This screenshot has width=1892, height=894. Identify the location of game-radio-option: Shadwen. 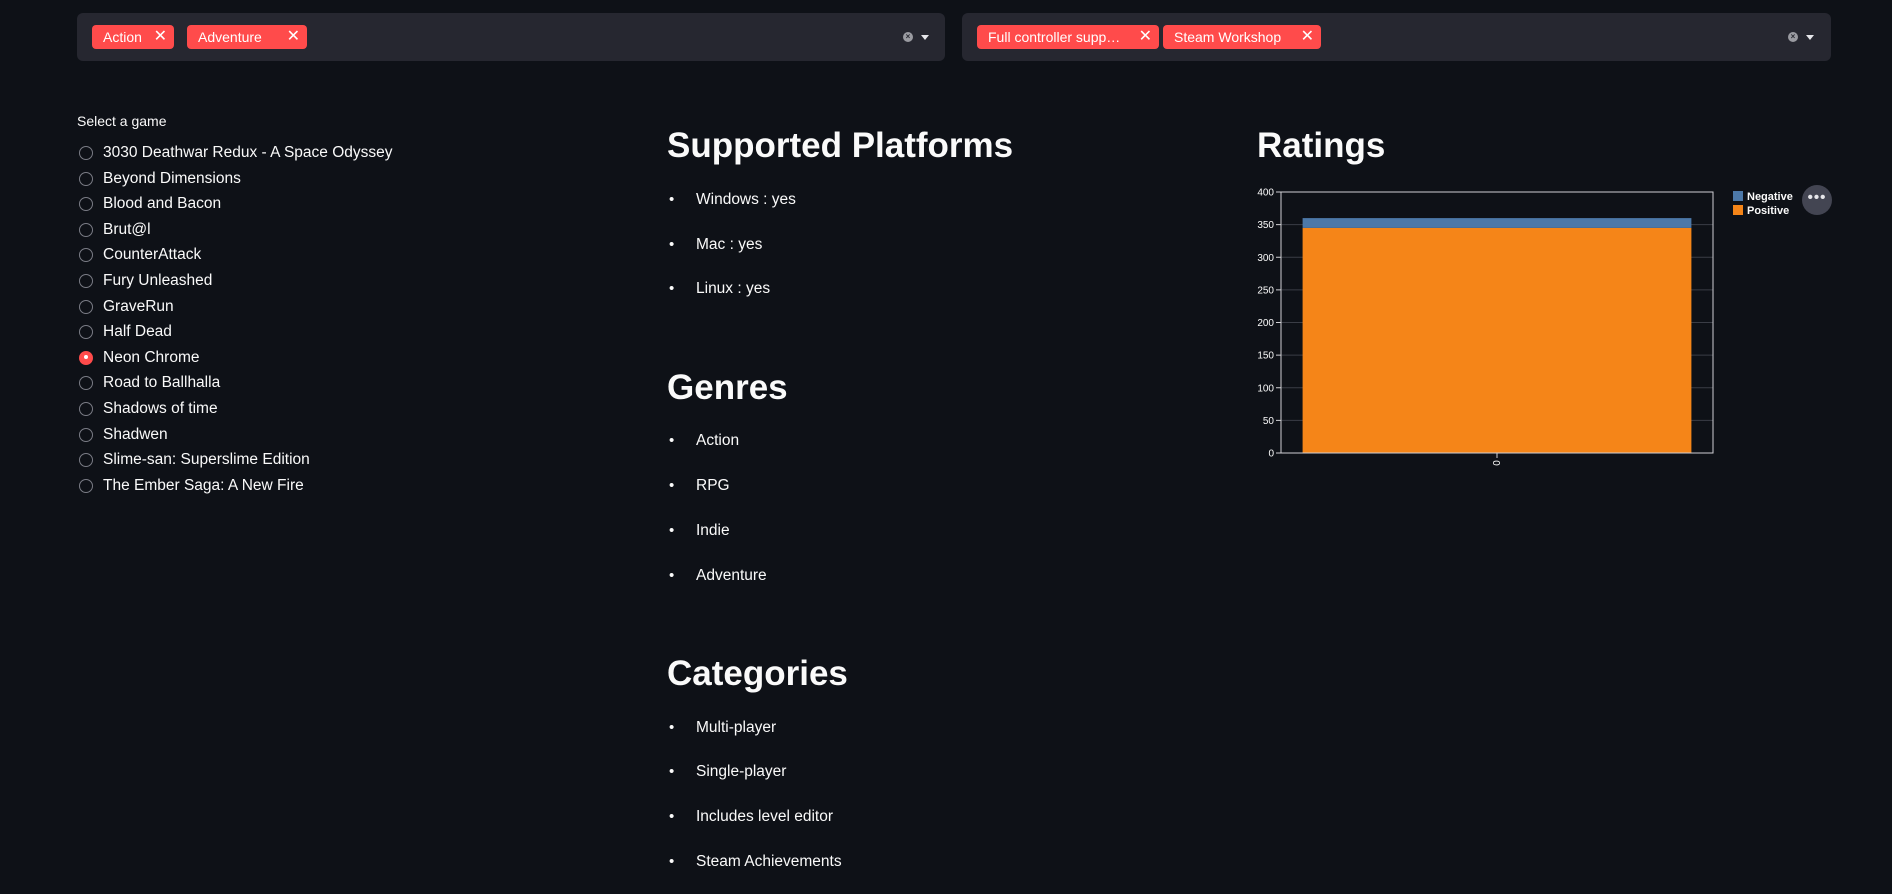
(123, 435).